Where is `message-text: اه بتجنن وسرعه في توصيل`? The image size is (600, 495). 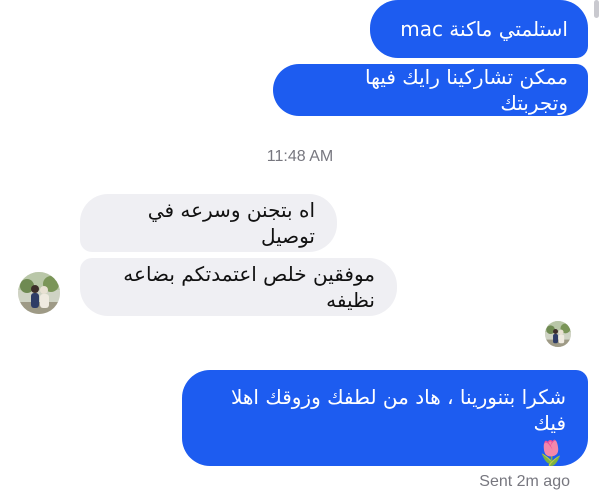 message-text: اه بتجنن وسرعه في توصيل is located at coordinates (231, 223).